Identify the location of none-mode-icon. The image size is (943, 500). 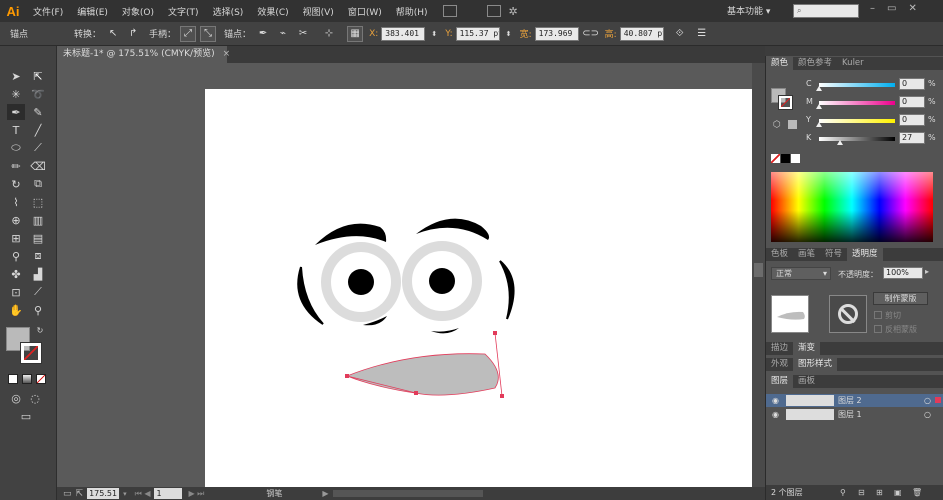
(41, 379).